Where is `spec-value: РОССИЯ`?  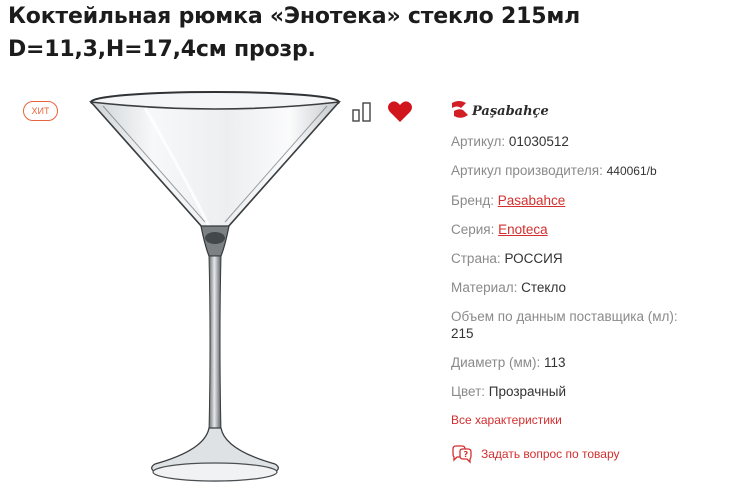 spec-value: РОССИЯ is located at coordinates (533, 258).